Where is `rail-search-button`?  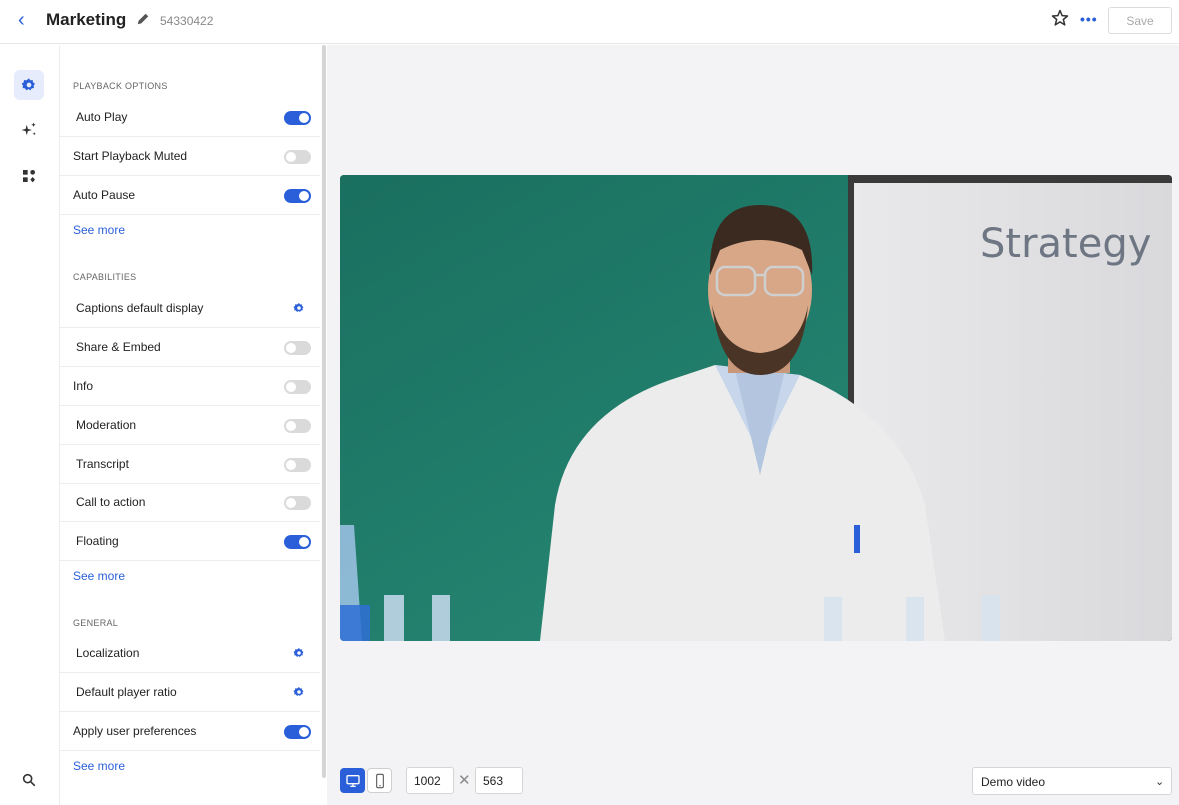 rail-search-button is located at coordinates (29, 780).